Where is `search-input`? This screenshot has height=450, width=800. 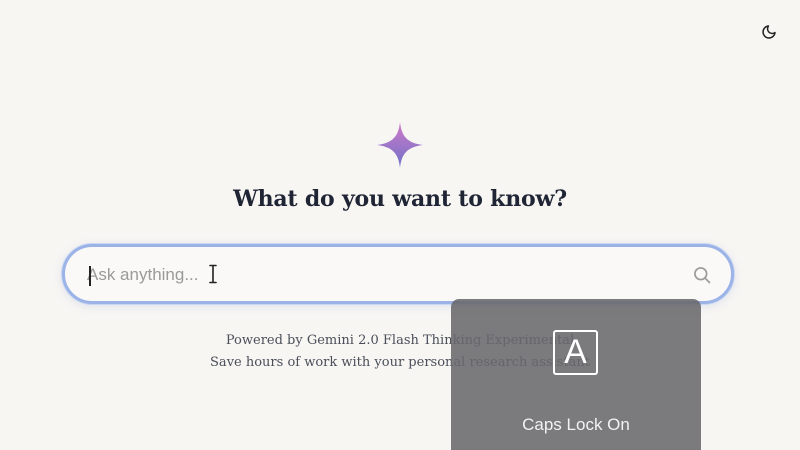
search-input is located at coordinates (377, 275).